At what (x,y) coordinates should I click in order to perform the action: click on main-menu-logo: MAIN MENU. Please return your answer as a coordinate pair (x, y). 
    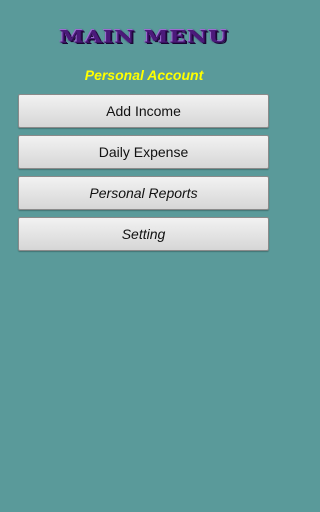
    Looking at the image, I should click on (144, 40).